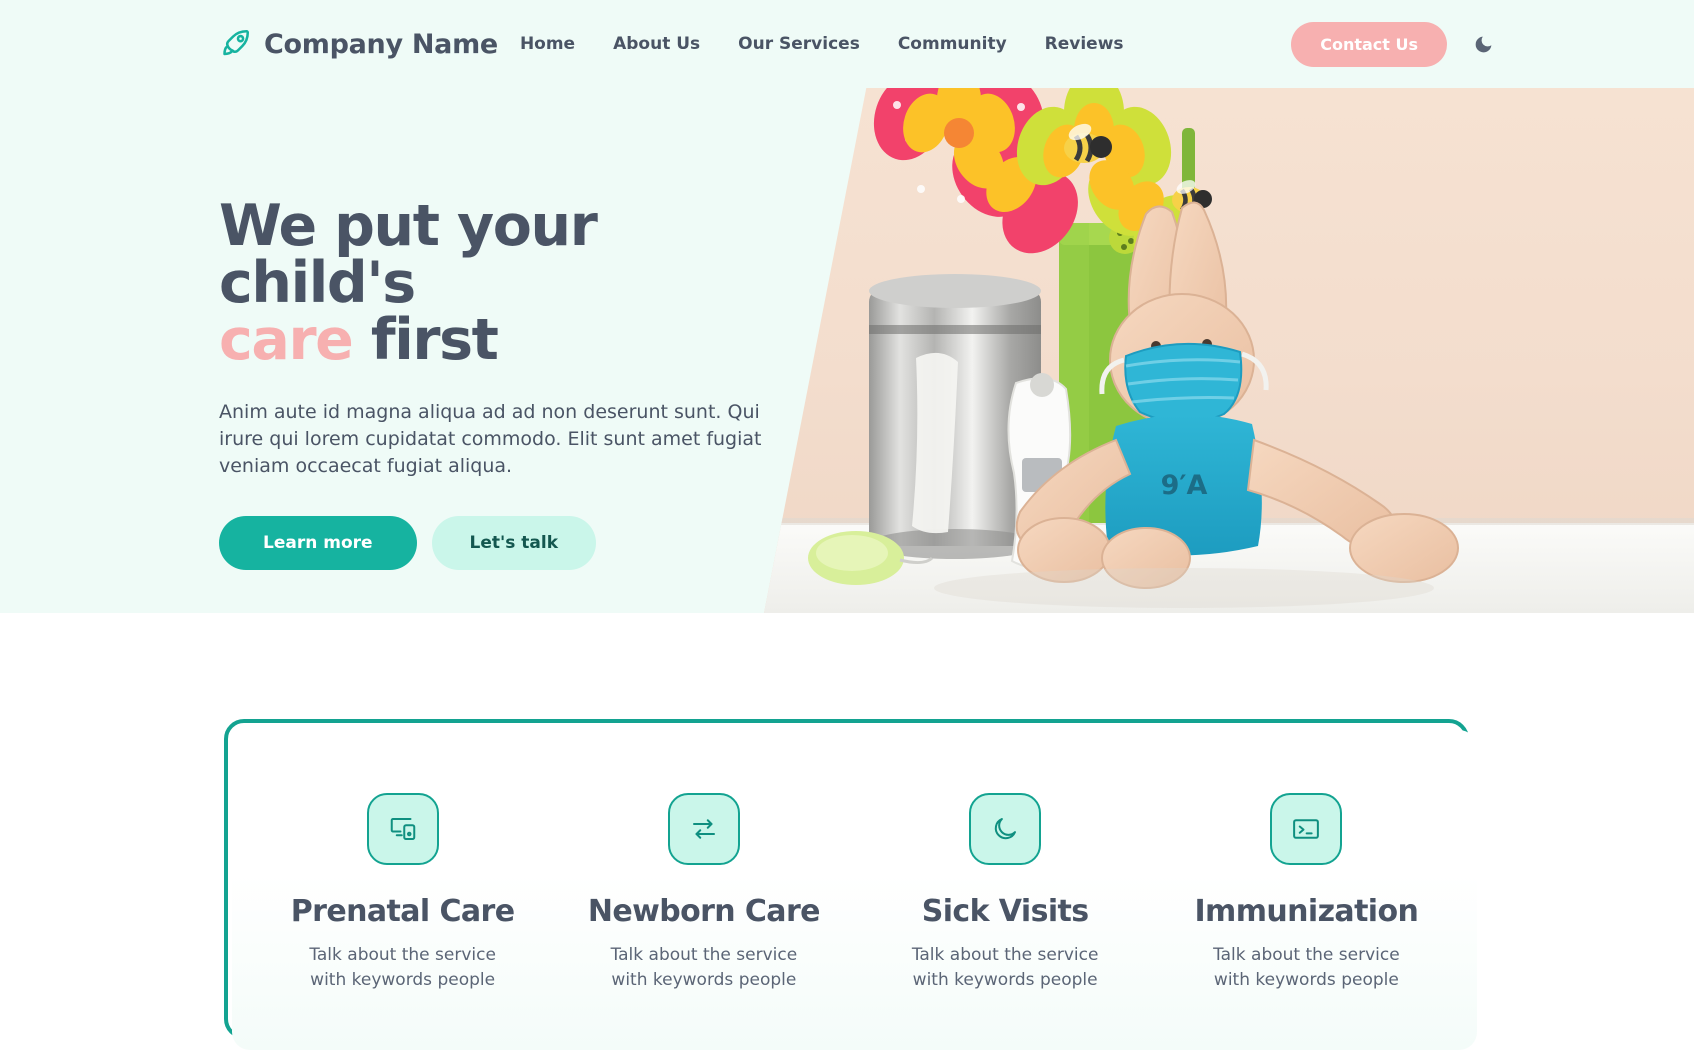 This screenshot has height=1050, width=1694. What do you see at coordinates (1084, 44) in the screenshot?
I see `nav-link-reviews: Reviews` at bounding box center [1084, 44].